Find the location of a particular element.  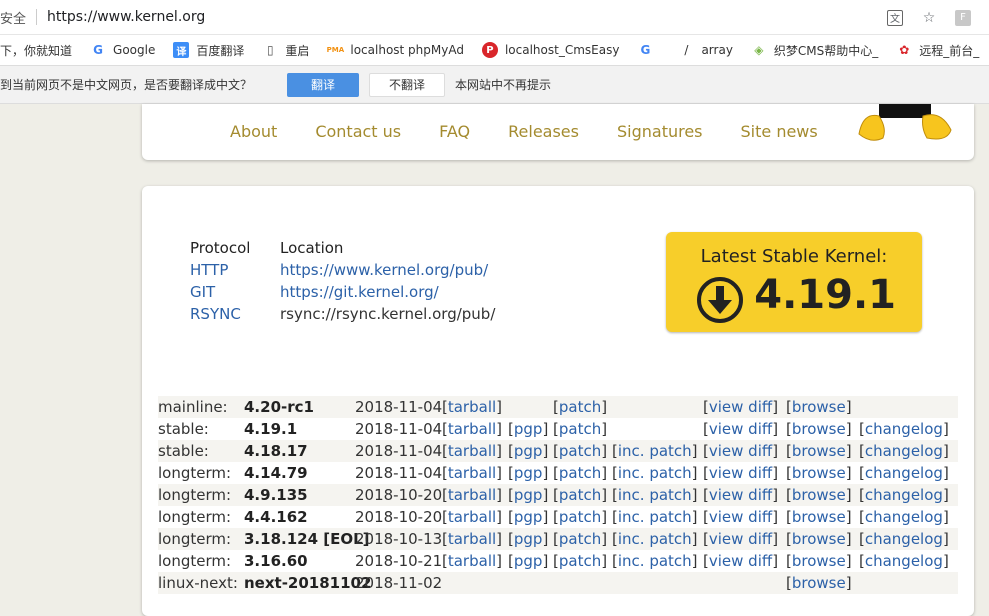

security-label: 安全 is located at coordinates (13, 17).